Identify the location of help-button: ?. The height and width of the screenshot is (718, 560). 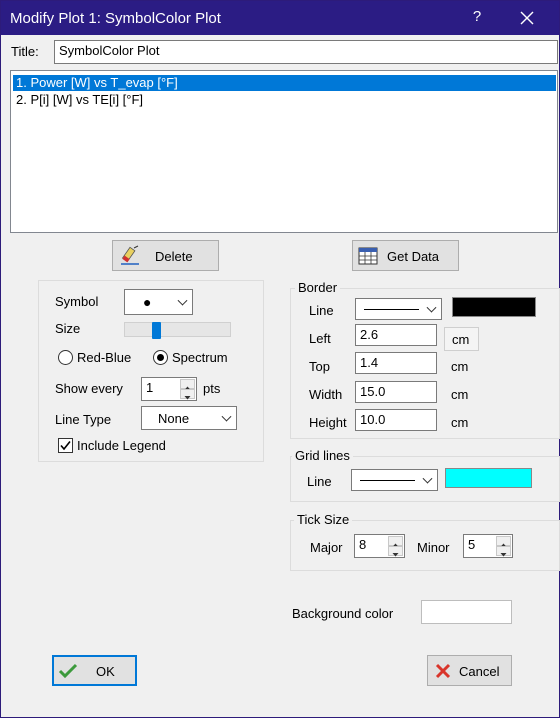
(477, 18).